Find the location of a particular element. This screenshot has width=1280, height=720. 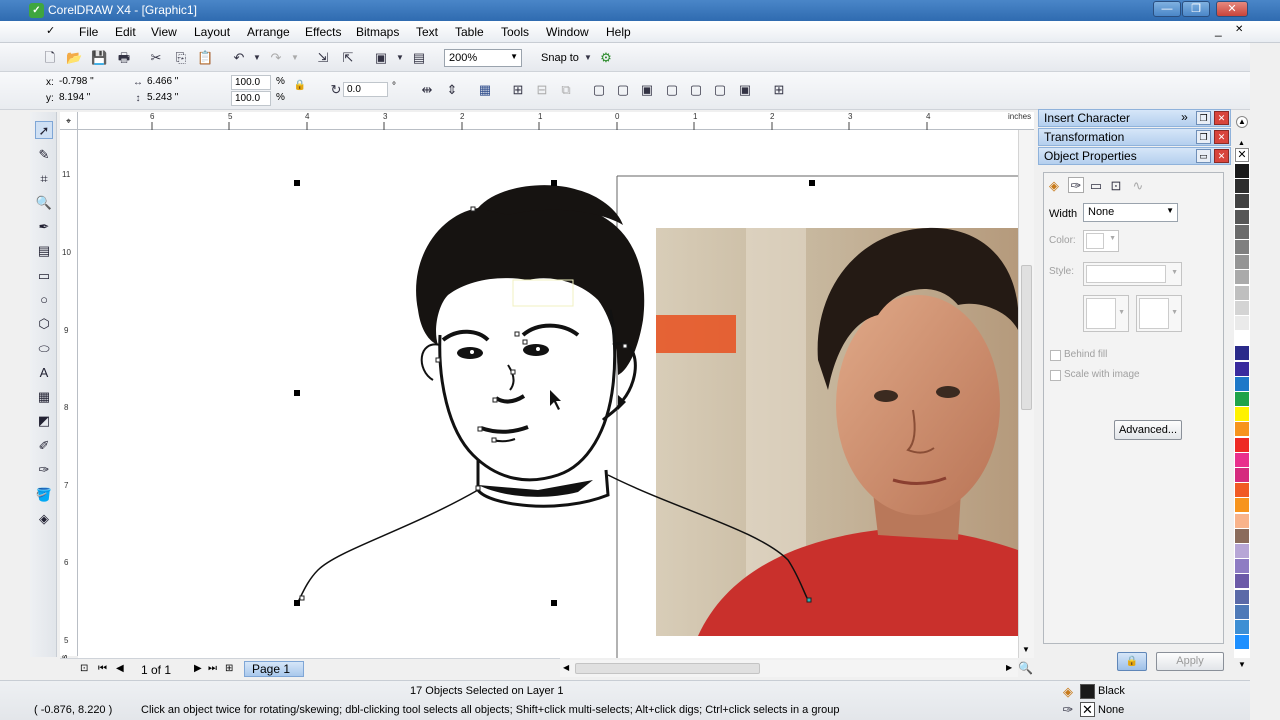

print-icon: 🖶 is located at coordinates (124, 58).